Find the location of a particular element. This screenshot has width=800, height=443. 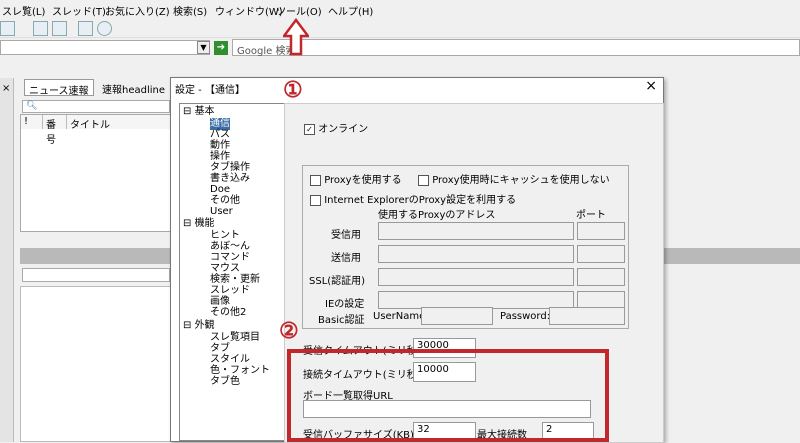

grid-icon is located at coordinates (85, 28).